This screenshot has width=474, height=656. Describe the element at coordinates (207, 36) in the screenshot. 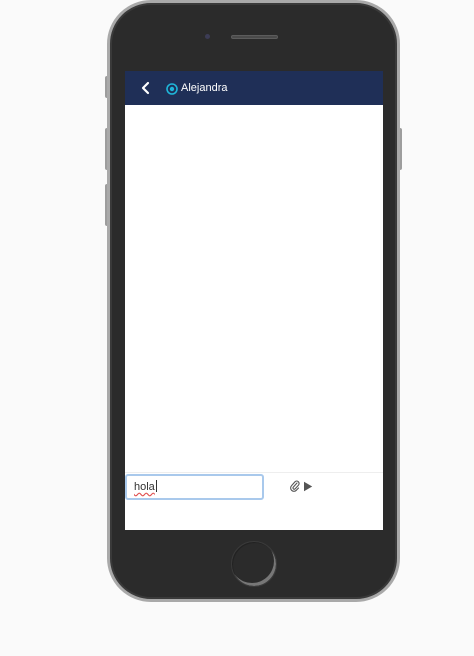

I see `front-camera` at that location.